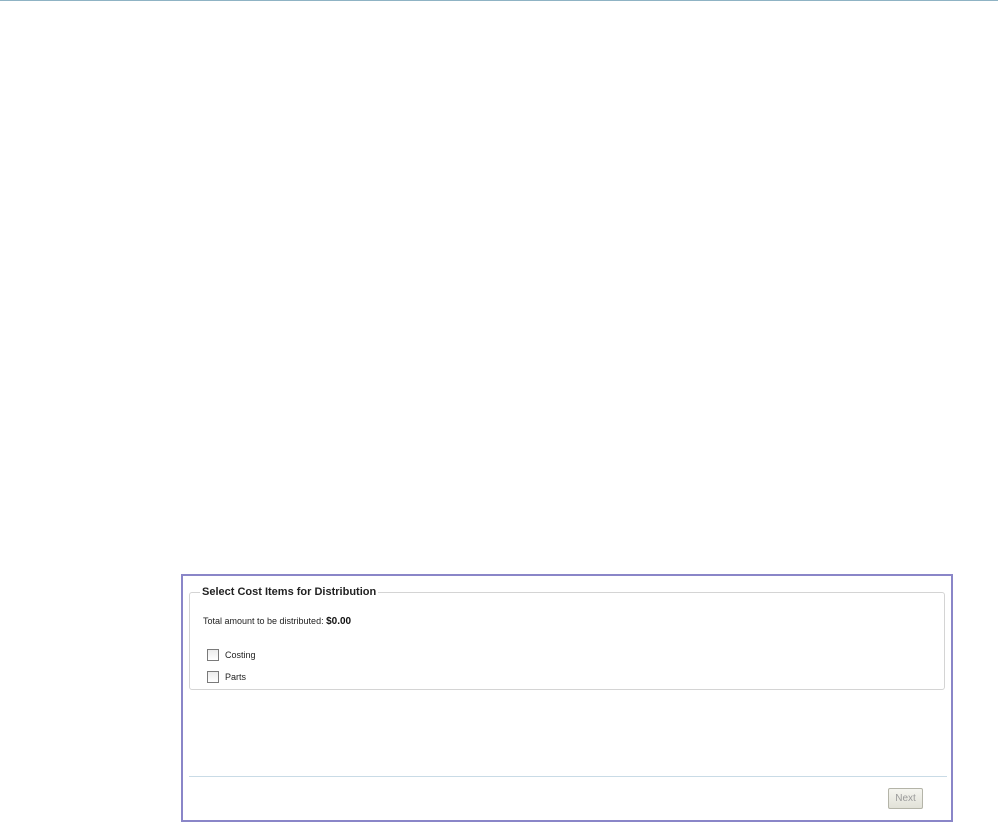  What do you see at coordinates (235, 677) in the screenshot?
I see `parts-label: Parts` at bounding box center [235, 677].